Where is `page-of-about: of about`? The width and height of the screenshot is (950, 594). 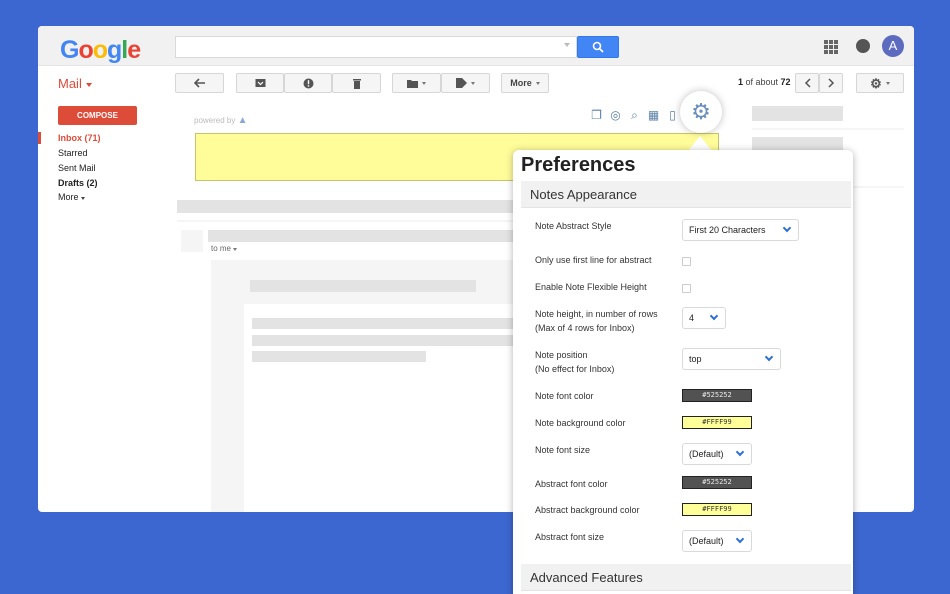
page-of-about: of about is located at coordinates (762, 82).